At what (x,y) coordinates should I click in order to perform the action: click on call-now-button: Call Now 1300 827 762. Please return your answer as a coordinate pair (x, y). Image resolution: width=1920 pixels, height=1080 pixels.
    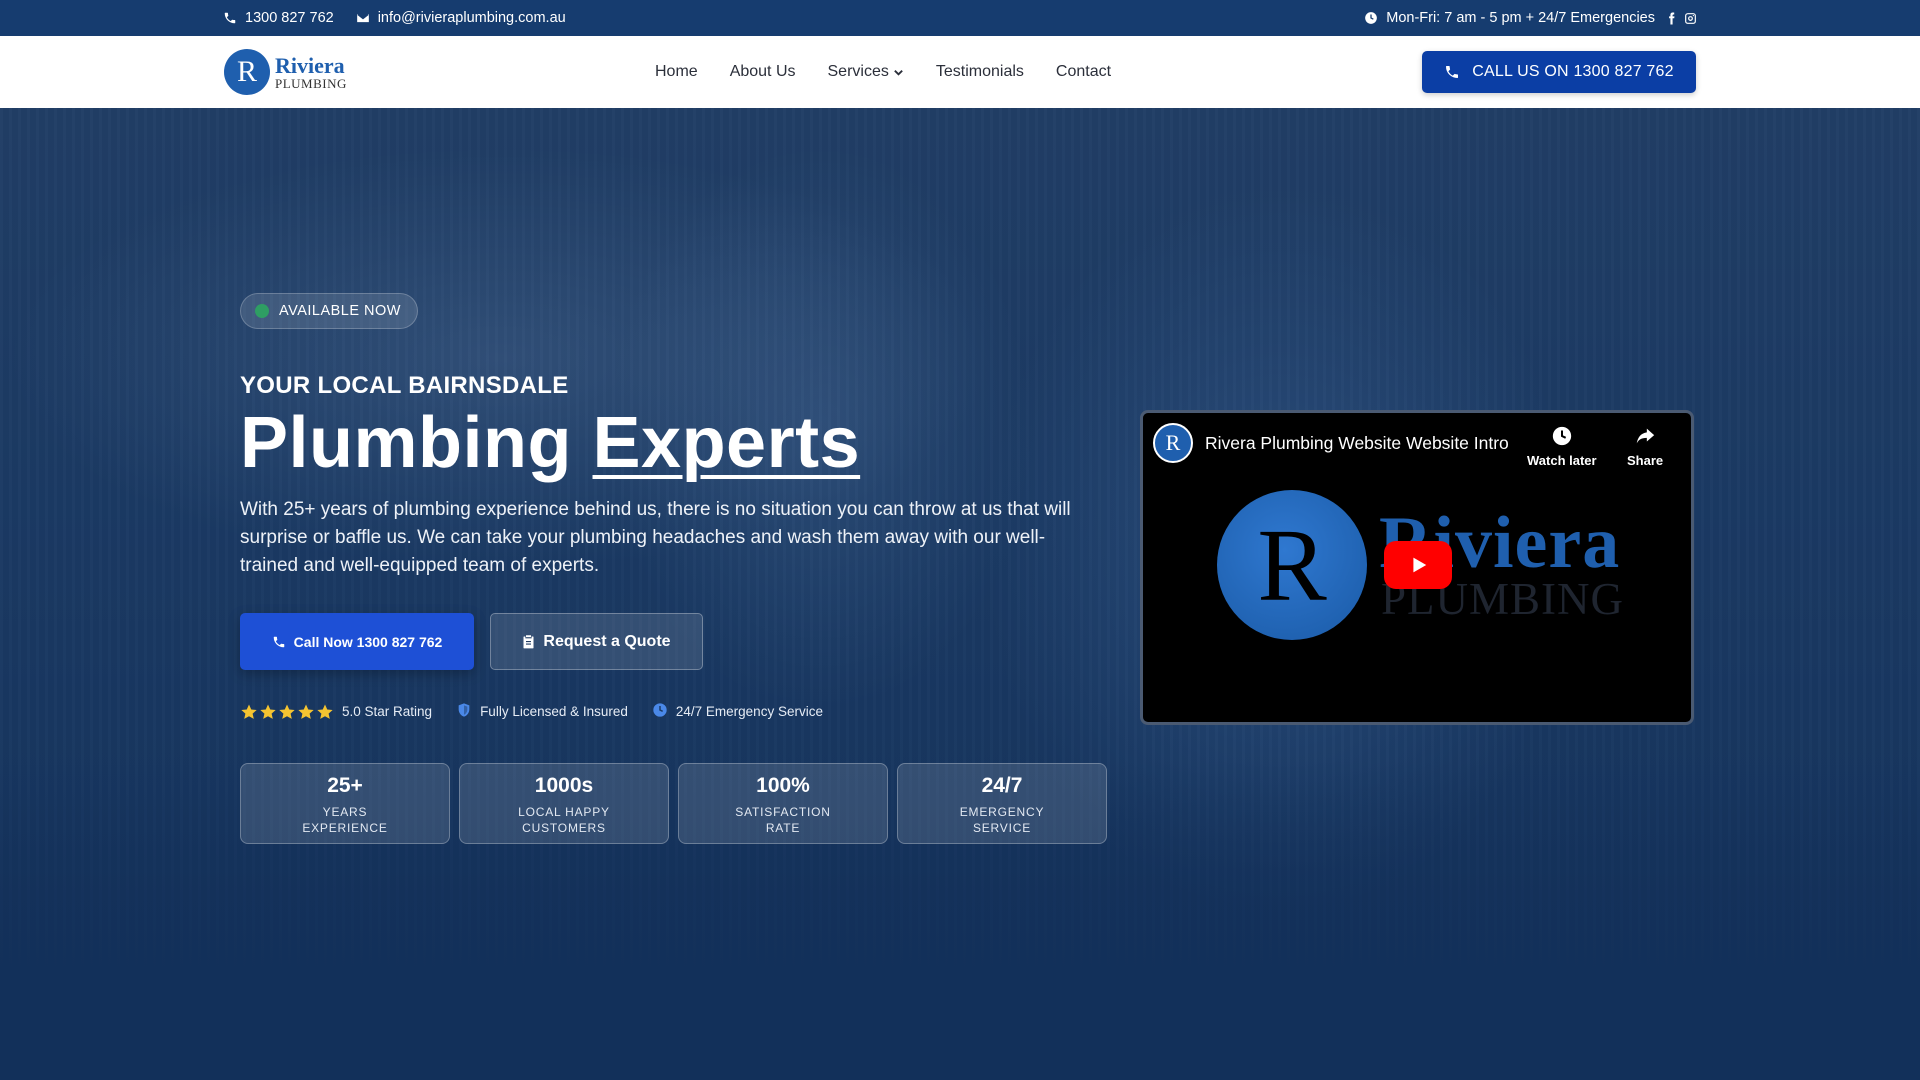
    Looking at the image, I should click on (357, 641).